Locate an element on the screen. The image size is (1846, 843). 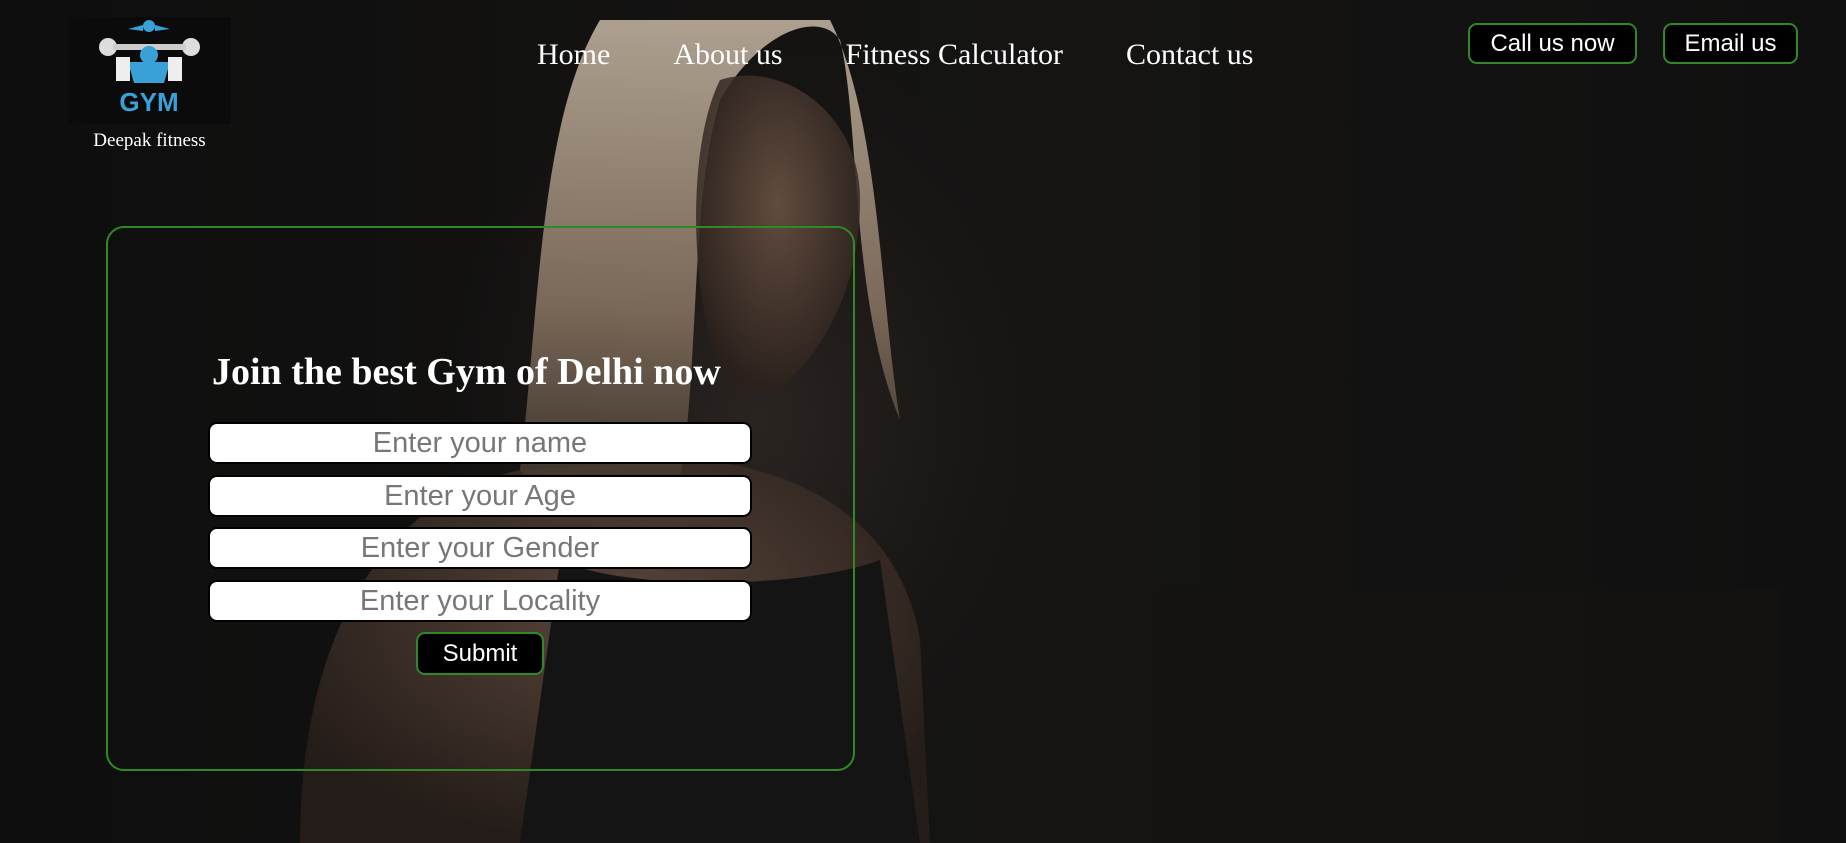
nav-home: Home is located at coordinates (573, 55).